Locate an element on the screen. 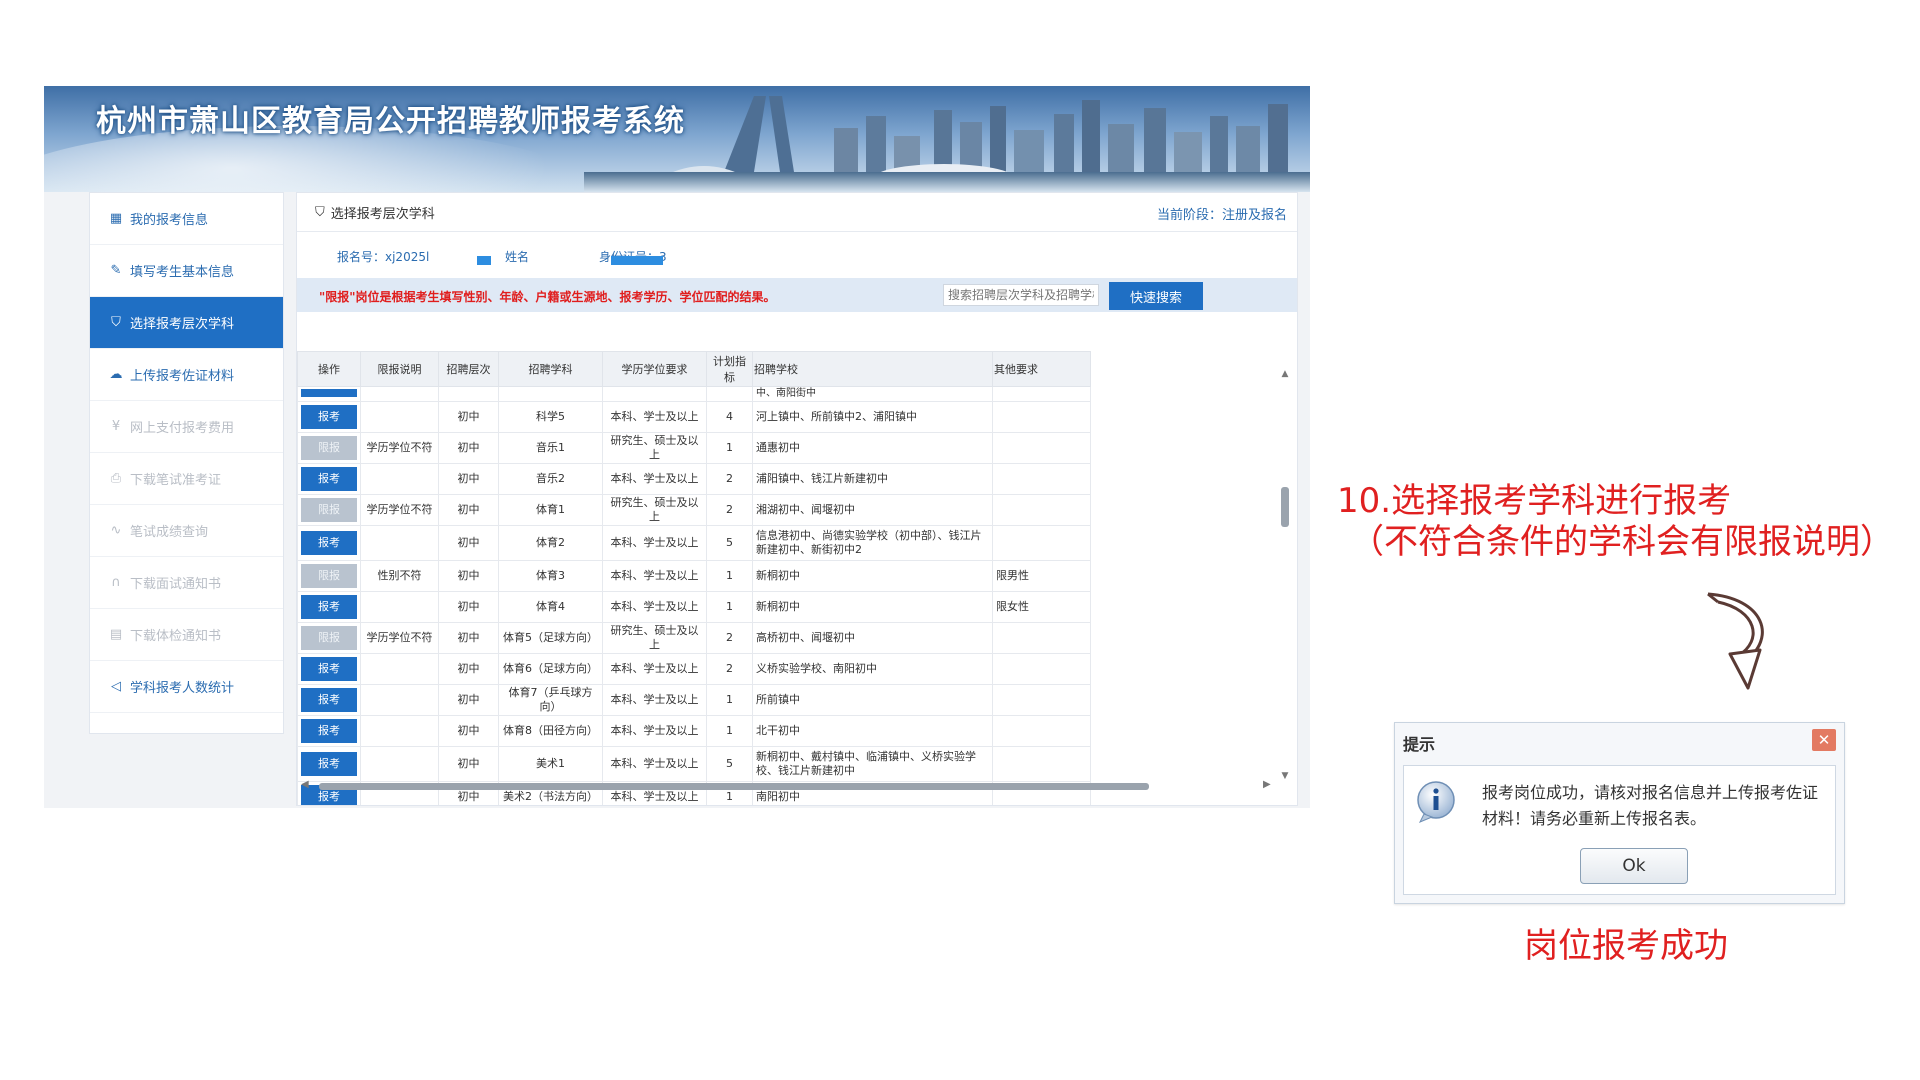  scroll-up-icon: ▲ is located at coordinates (1285, 374).